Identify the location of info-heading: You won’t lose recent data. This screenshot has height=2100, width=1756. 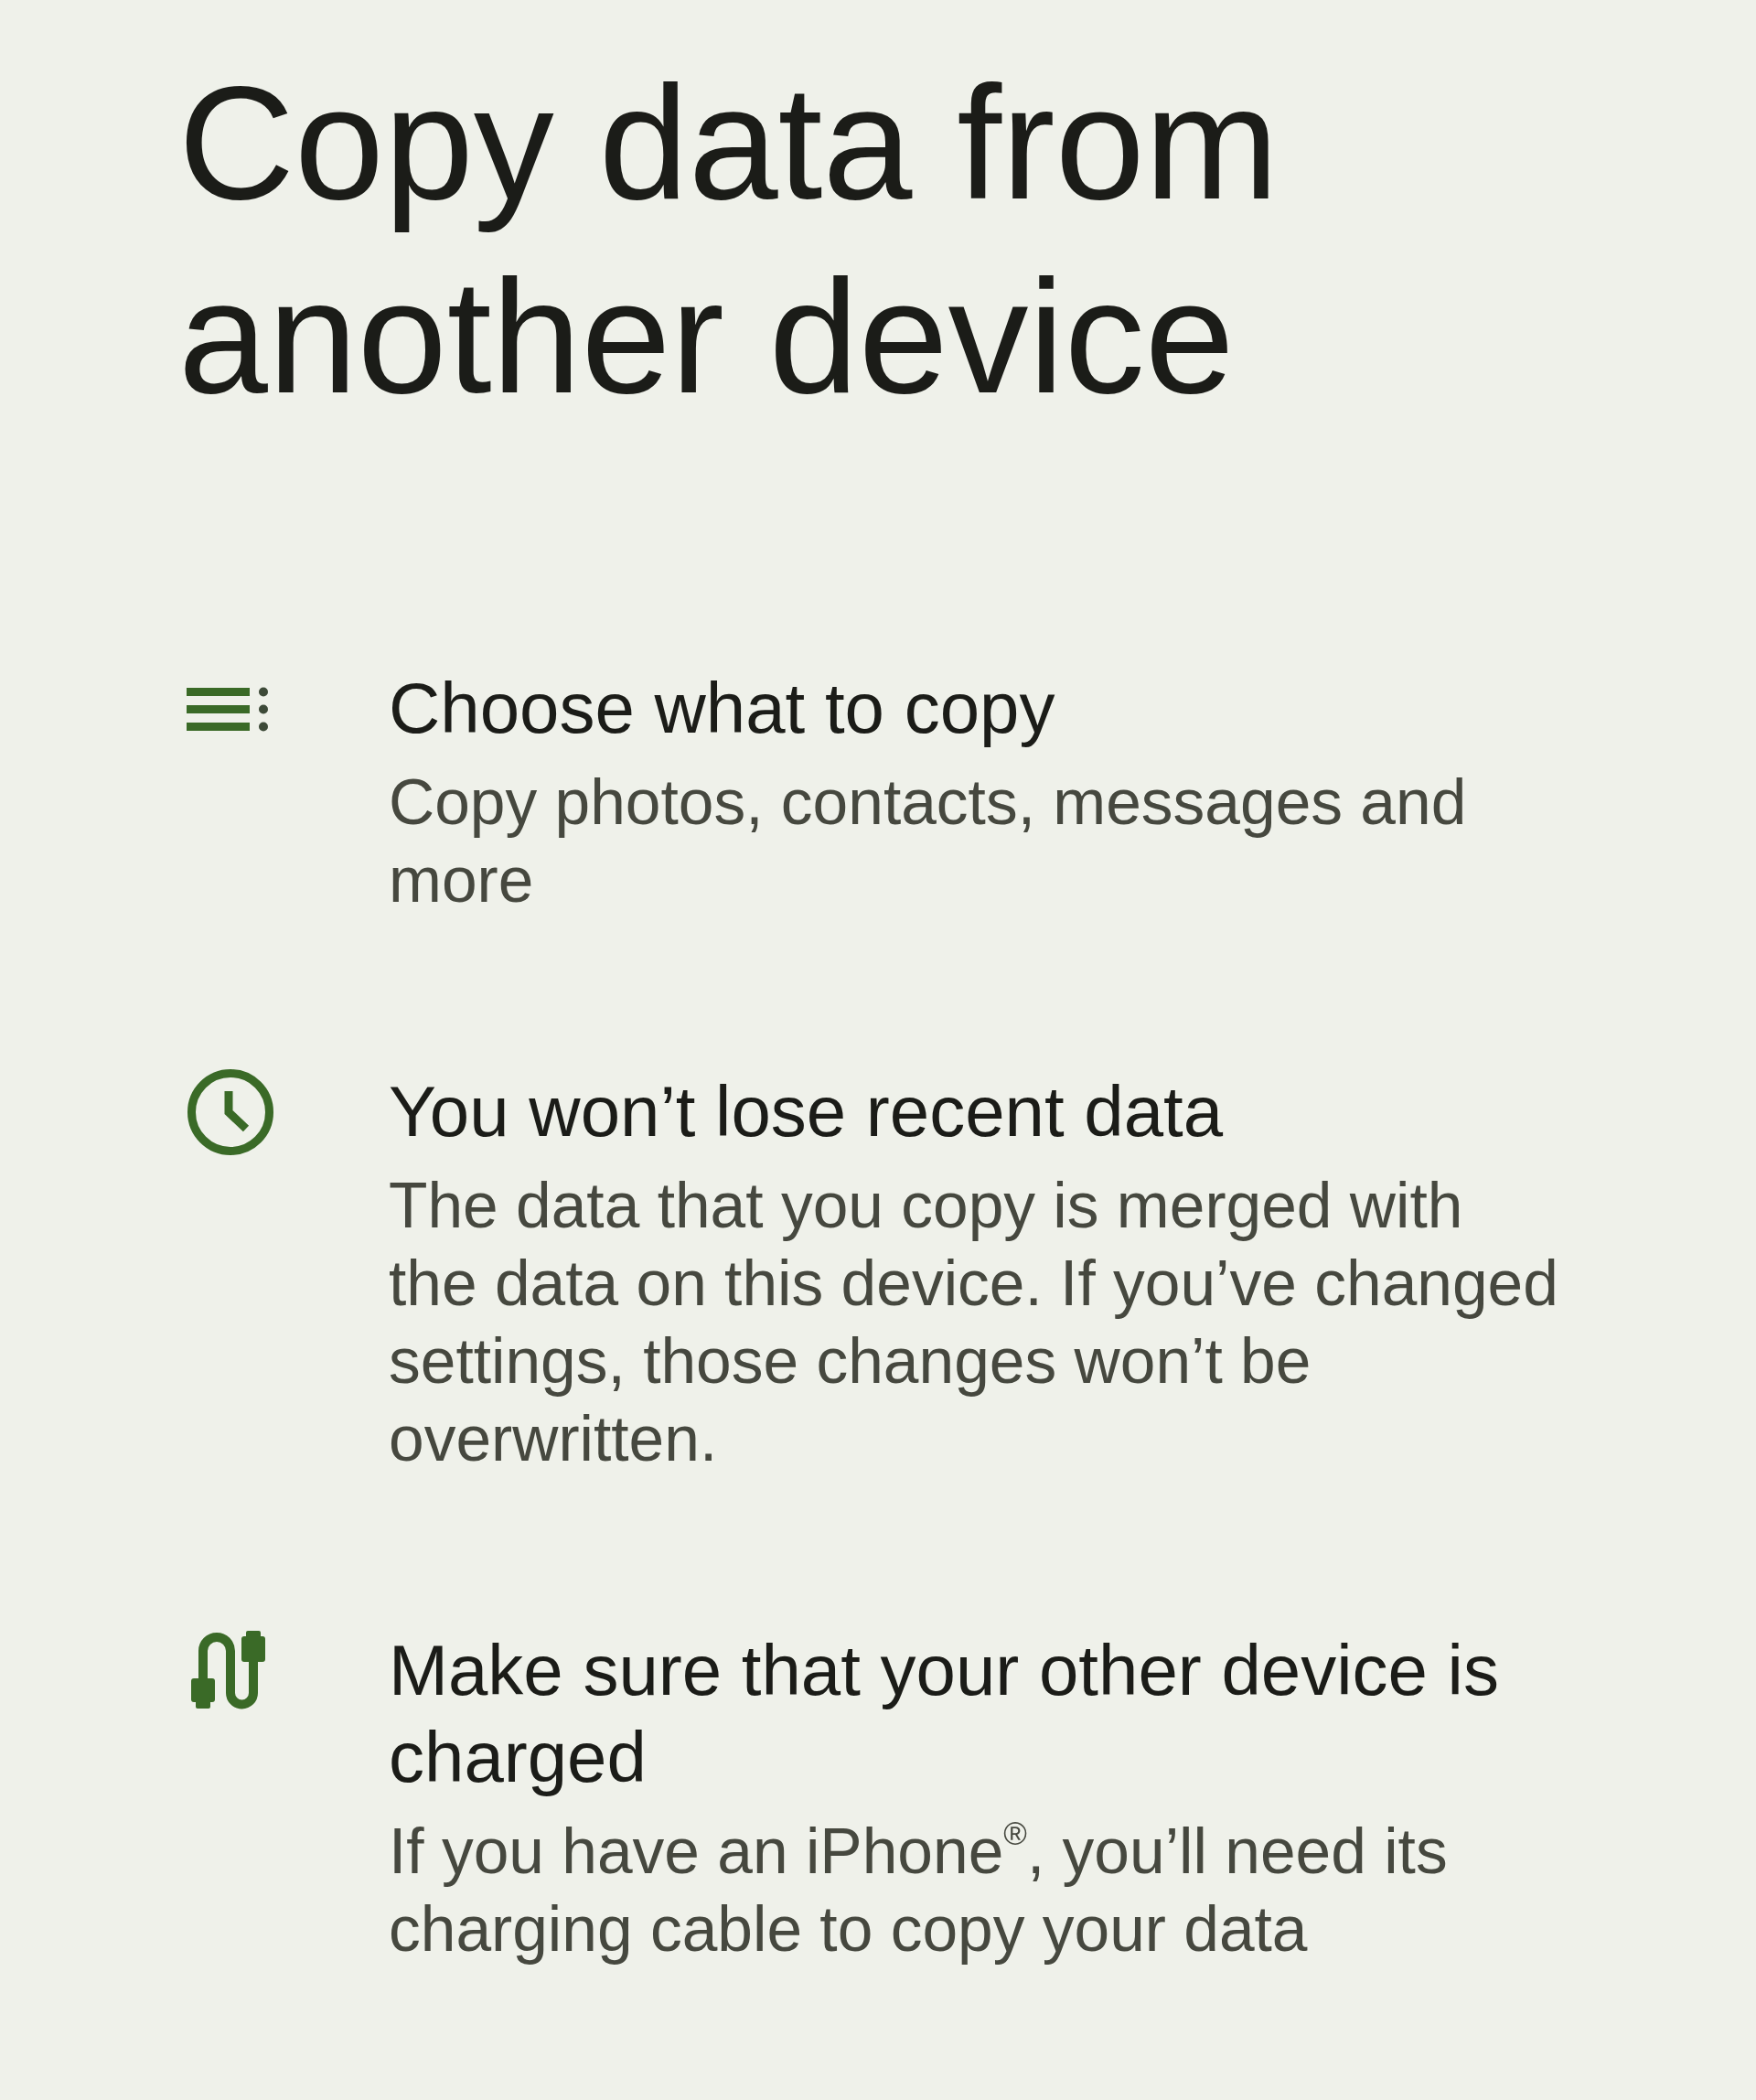
(807, 1111).